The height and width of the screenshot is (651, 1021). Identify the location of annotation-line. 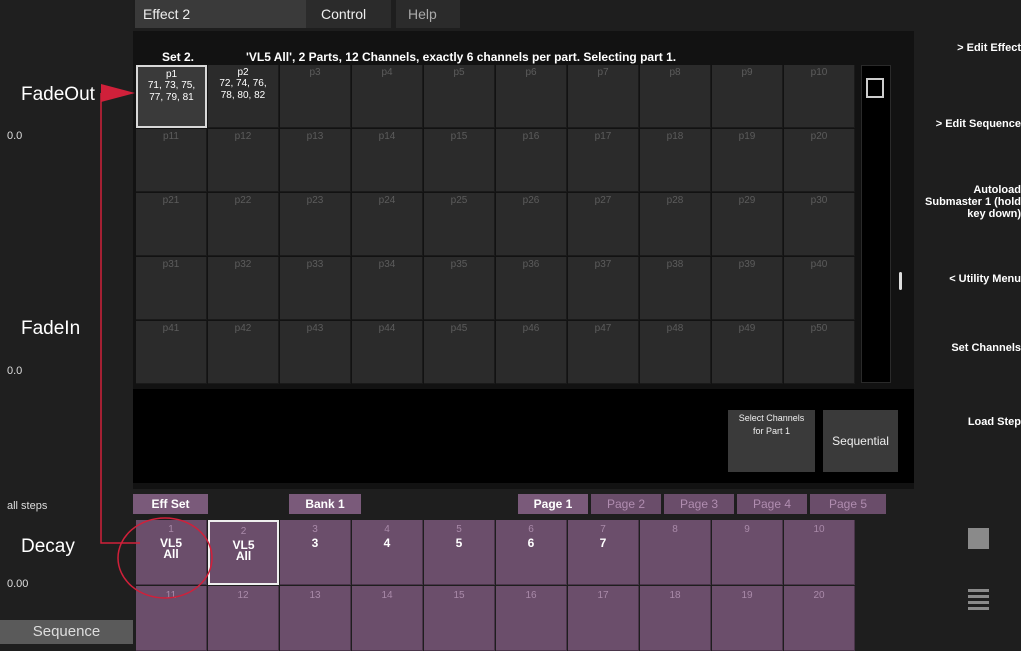
(120, 318).